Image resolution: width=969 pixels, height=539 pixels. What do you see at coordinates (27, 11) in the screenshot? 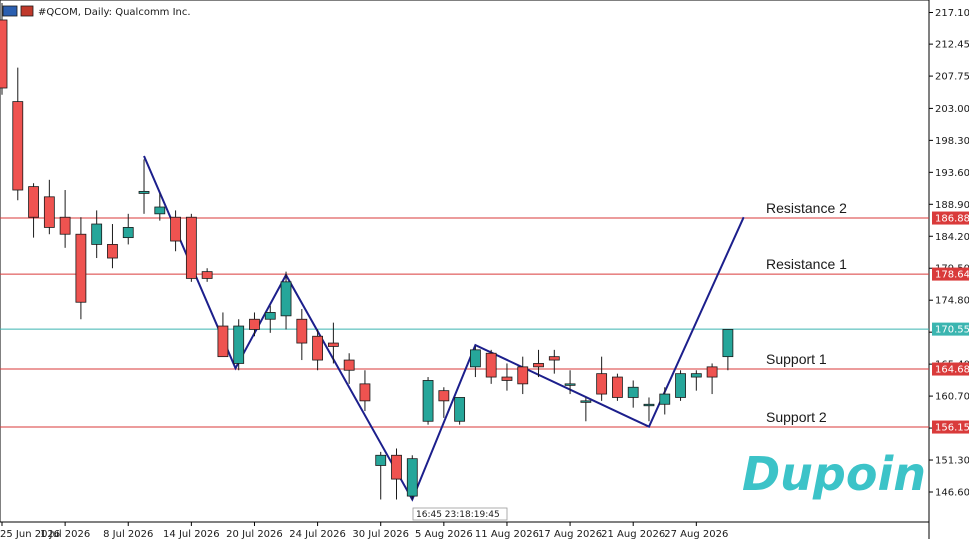
I see `currency-icon` at bounding box center [27, 11].